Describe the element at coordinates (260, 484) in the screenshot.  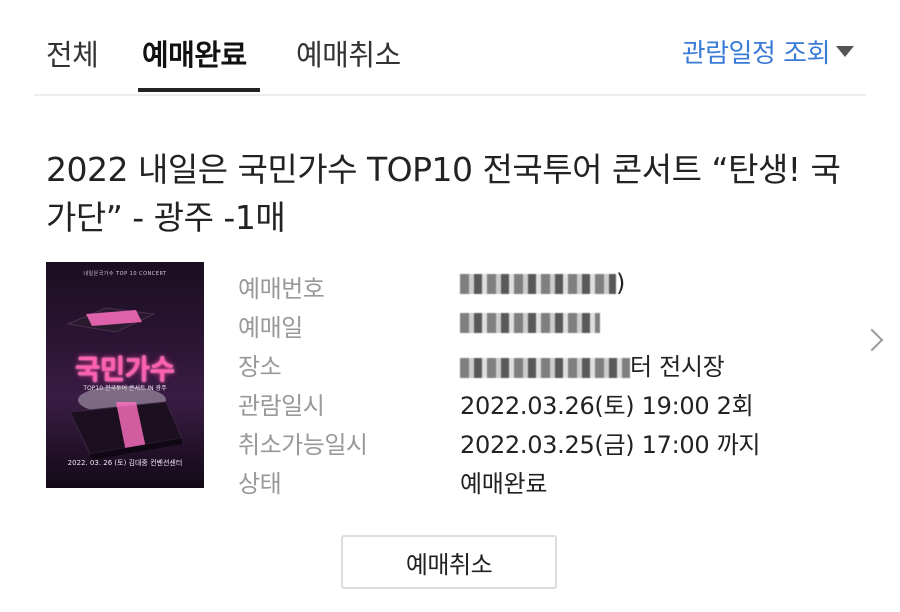
I see `status-label: 상태` at that location.